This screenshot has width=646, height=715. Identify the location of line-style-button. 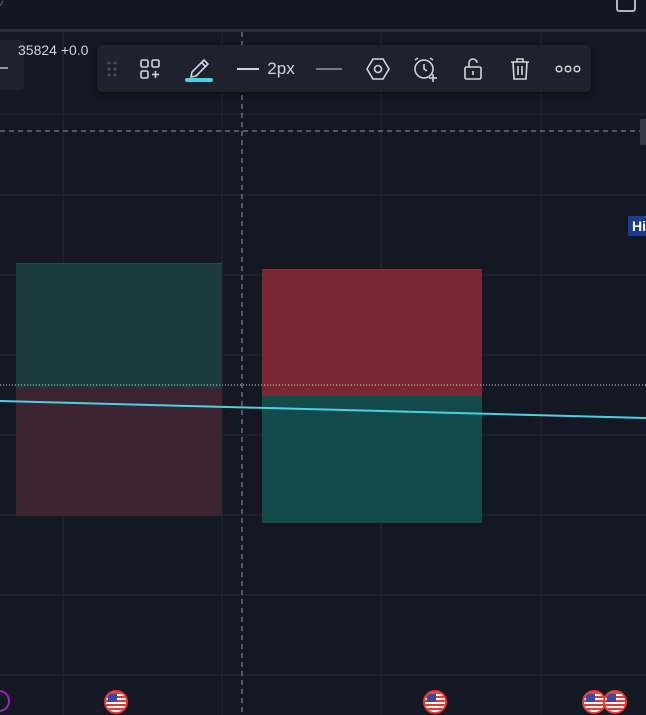
(329, 68).